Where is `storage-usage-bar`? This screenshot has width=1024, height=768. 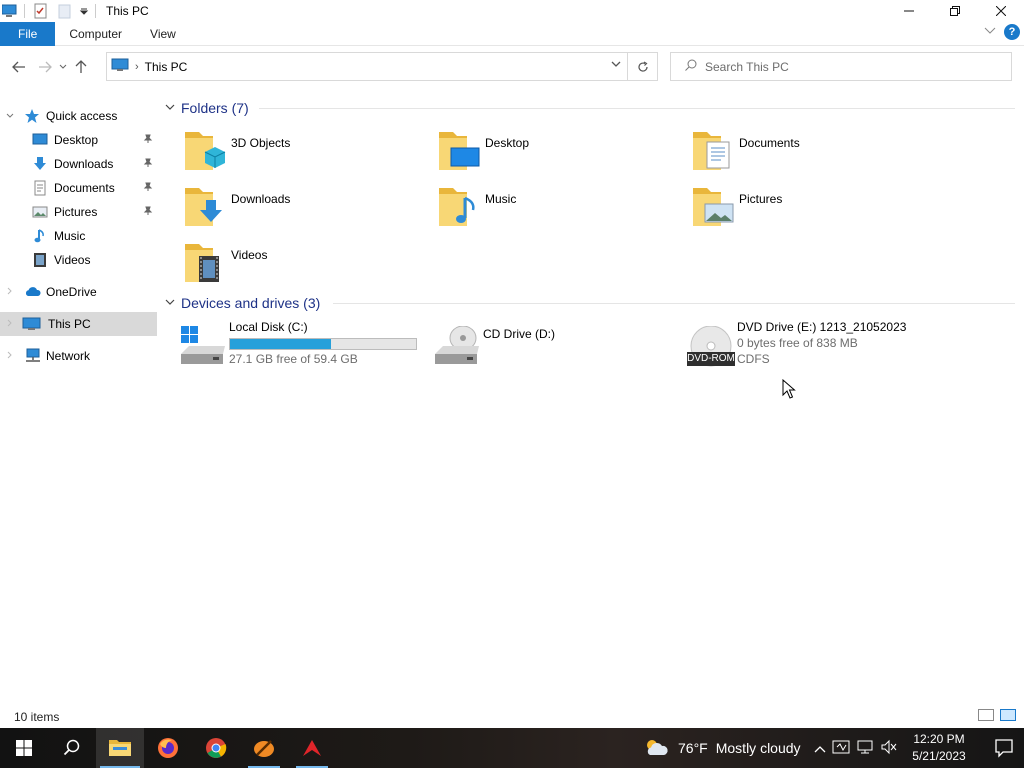
storage-usage-bar is located at coordinates (323, 344).